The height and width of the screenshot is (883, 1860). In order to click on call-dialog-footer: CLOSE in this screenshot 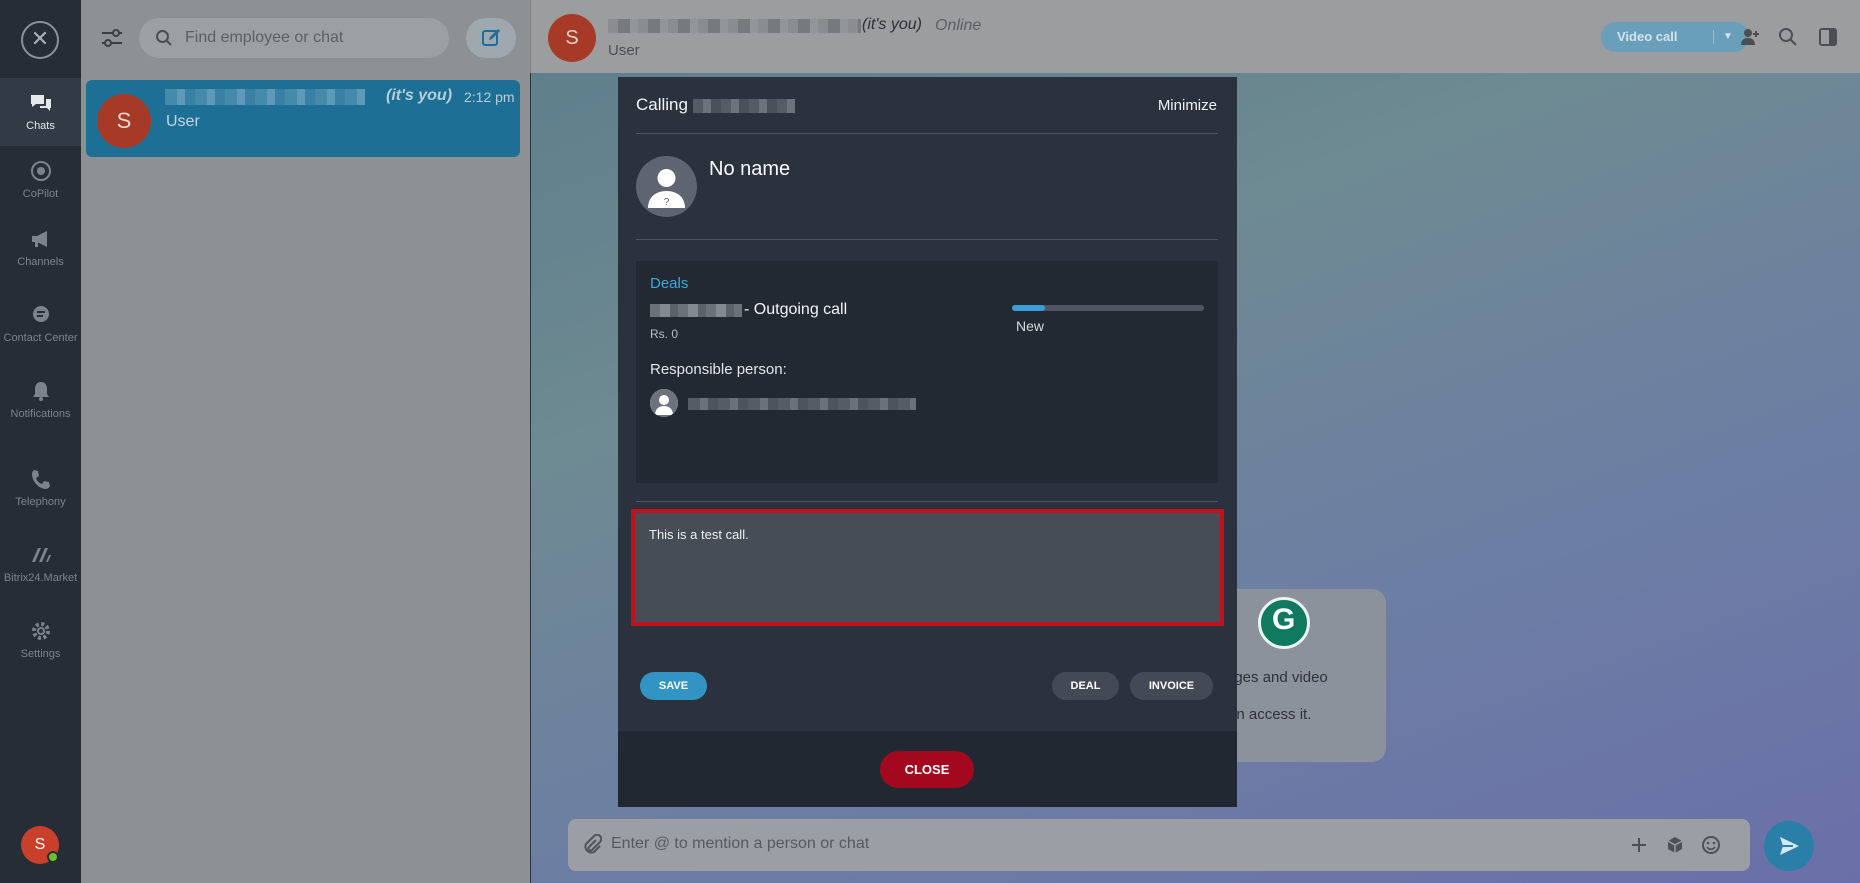, I will do `click(927, 769)`.